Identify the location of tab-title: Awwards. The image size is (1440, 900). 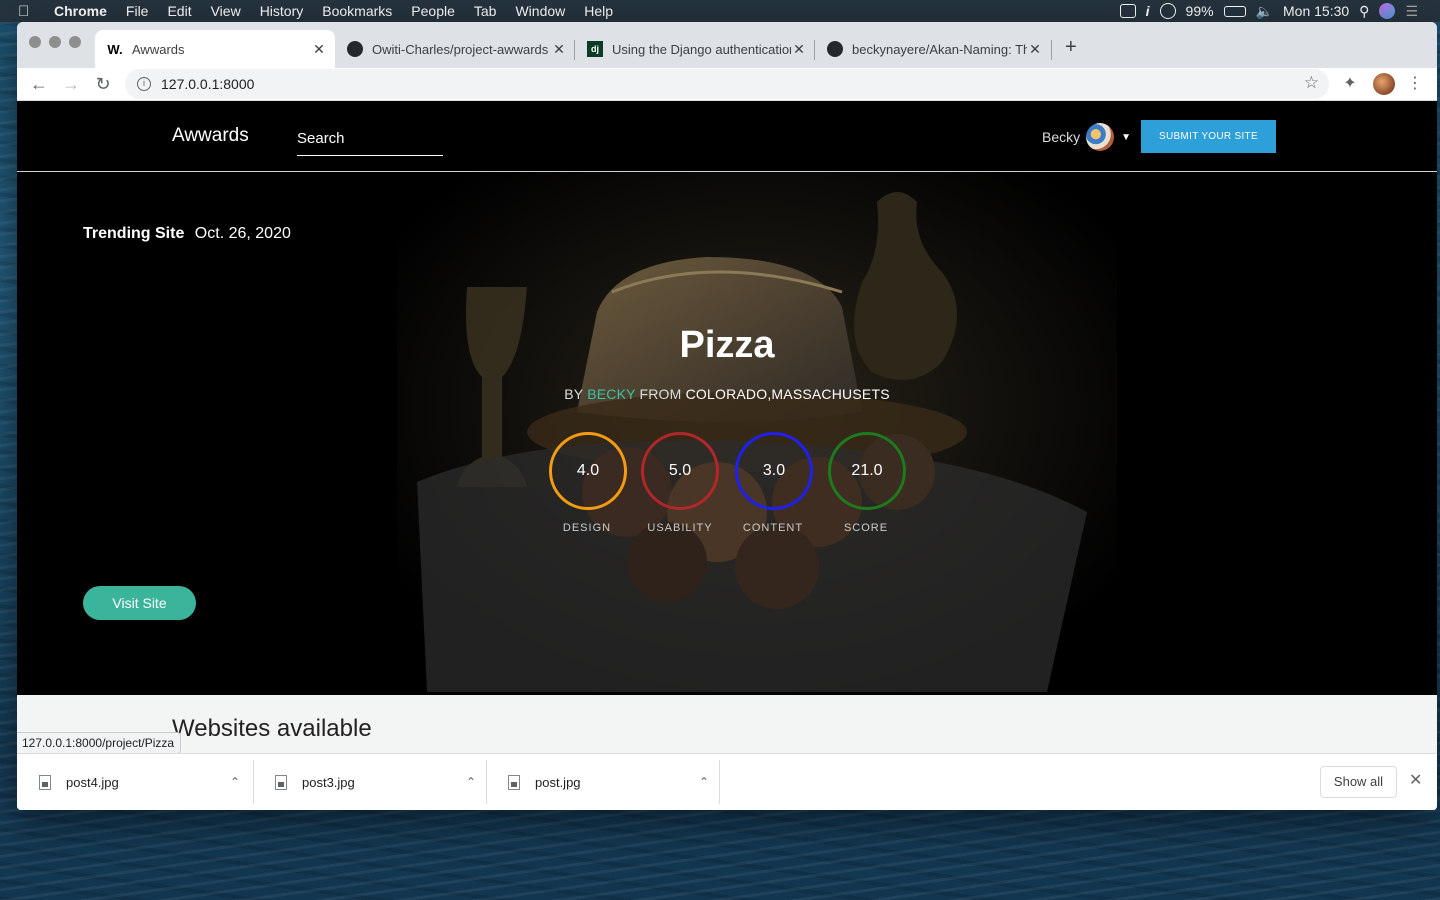
(158, 49).